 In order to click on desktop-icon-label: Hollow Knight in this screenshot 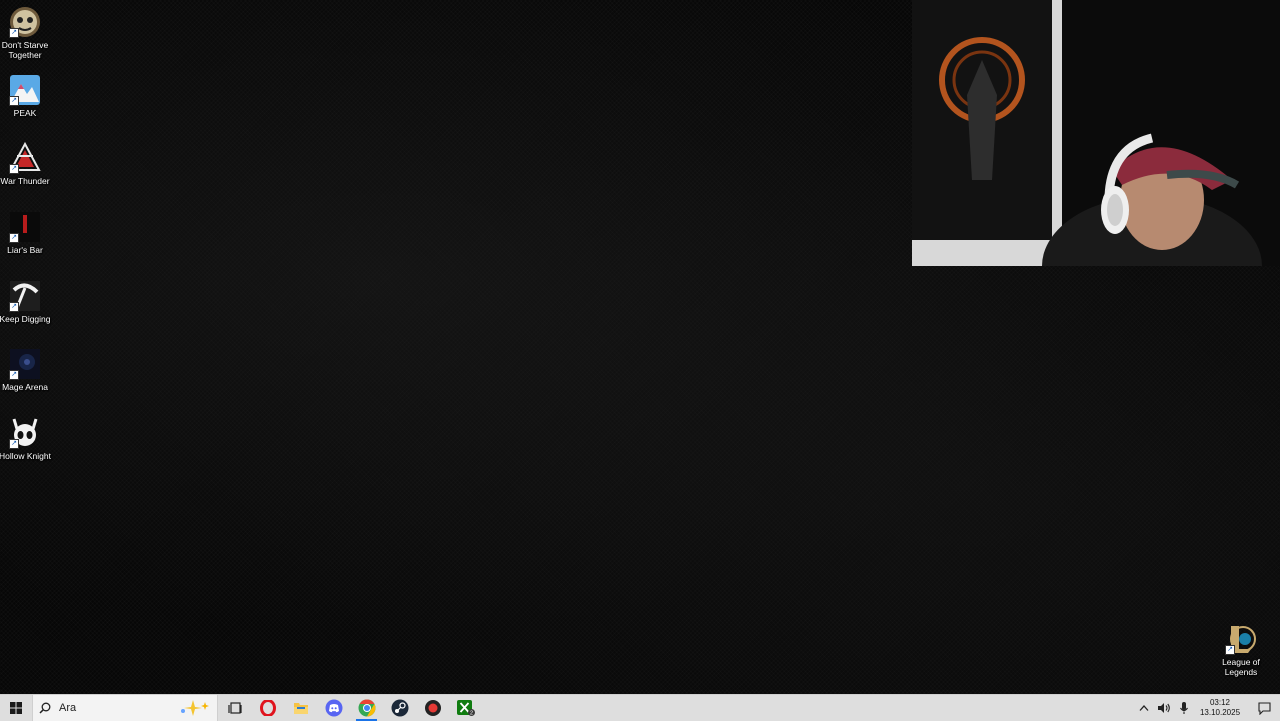, I will do `click(25, 456)`.